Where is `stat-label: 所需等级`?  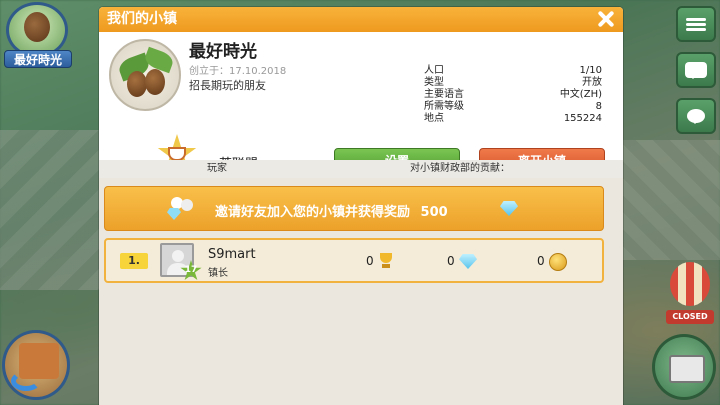 stat-label: 所需等级 is located at coordinates (444, 106).